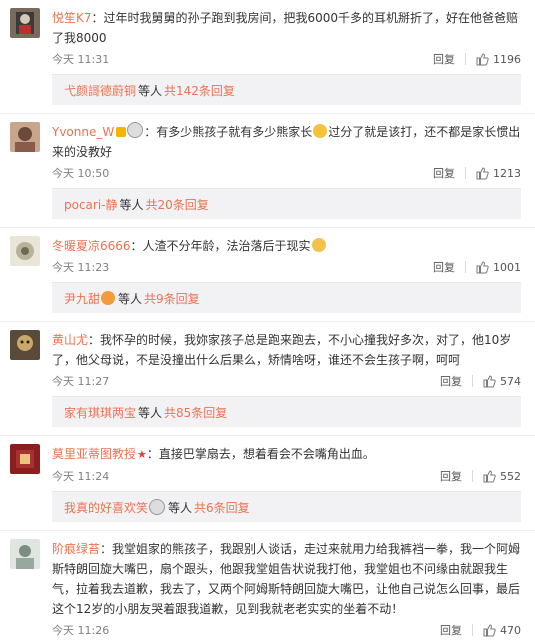  I want to click on comment-text: ：人渣不分年龄，法治落后于现实, so click(220, 246).